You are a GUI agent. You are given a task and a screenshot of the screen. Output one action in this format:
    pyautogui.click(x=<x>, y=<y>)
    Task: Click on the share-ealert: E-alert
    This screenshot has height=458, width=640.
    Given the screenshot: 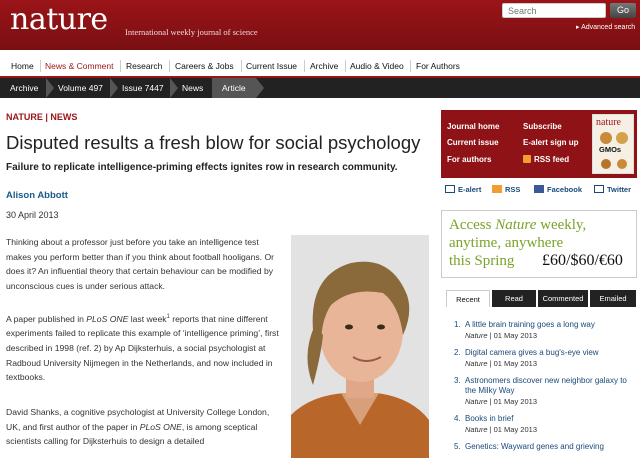 What is the action you would take?
    pyautogui.click(x=463, y=191)
    